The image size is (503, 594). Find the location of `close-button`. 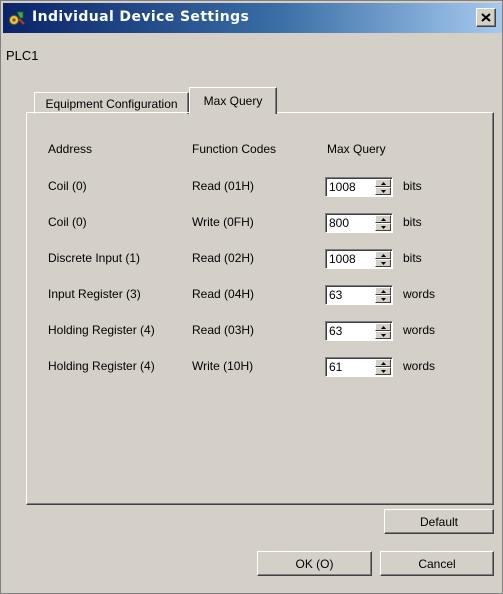

close-button is located at coordinates (486, 17).